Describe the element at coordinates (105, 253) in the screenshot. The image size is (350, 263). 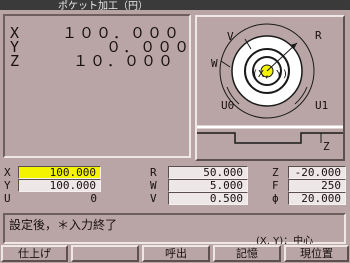
I see `blank-button` at that location.